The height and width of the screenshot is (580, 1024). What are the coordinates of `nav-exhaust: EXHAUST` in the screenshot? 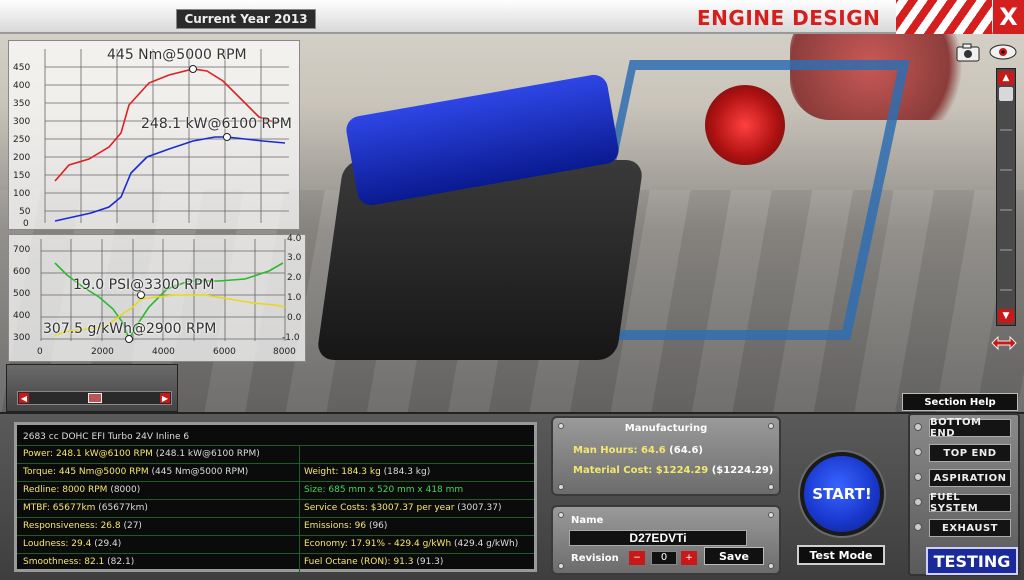 It's located at (970, 528).